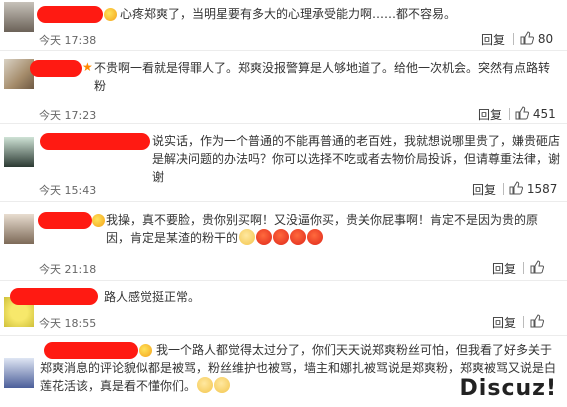 The image size is (567, 407). What do you see at coordinates (68, 40) in the screenshot?
I see `comment-time: 今天 17:38` at bounding box center [68, 40].